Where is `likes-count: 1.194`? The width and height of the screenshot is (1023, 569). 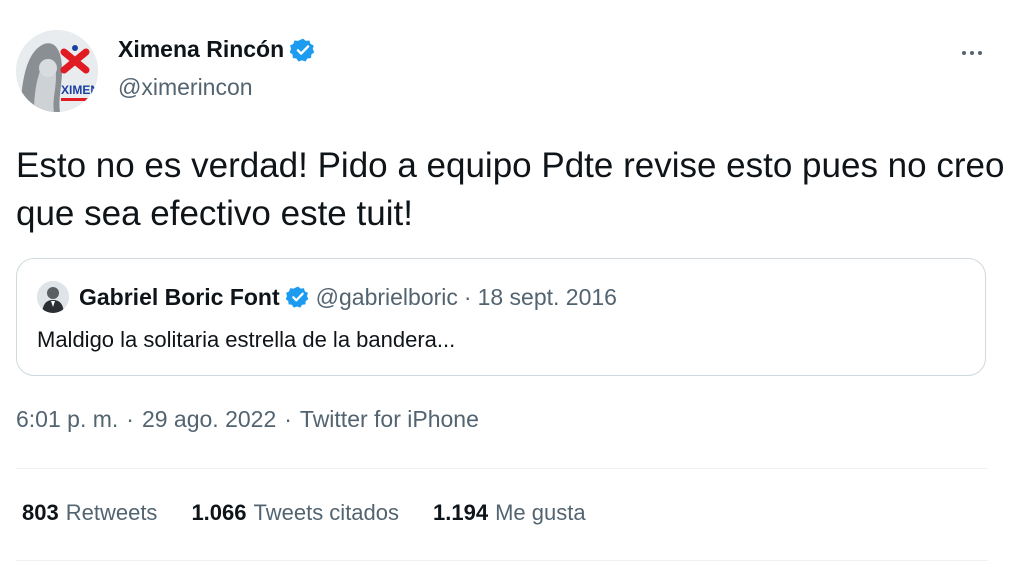
likes-count: 1.194 is located at coordinates (461, 512).